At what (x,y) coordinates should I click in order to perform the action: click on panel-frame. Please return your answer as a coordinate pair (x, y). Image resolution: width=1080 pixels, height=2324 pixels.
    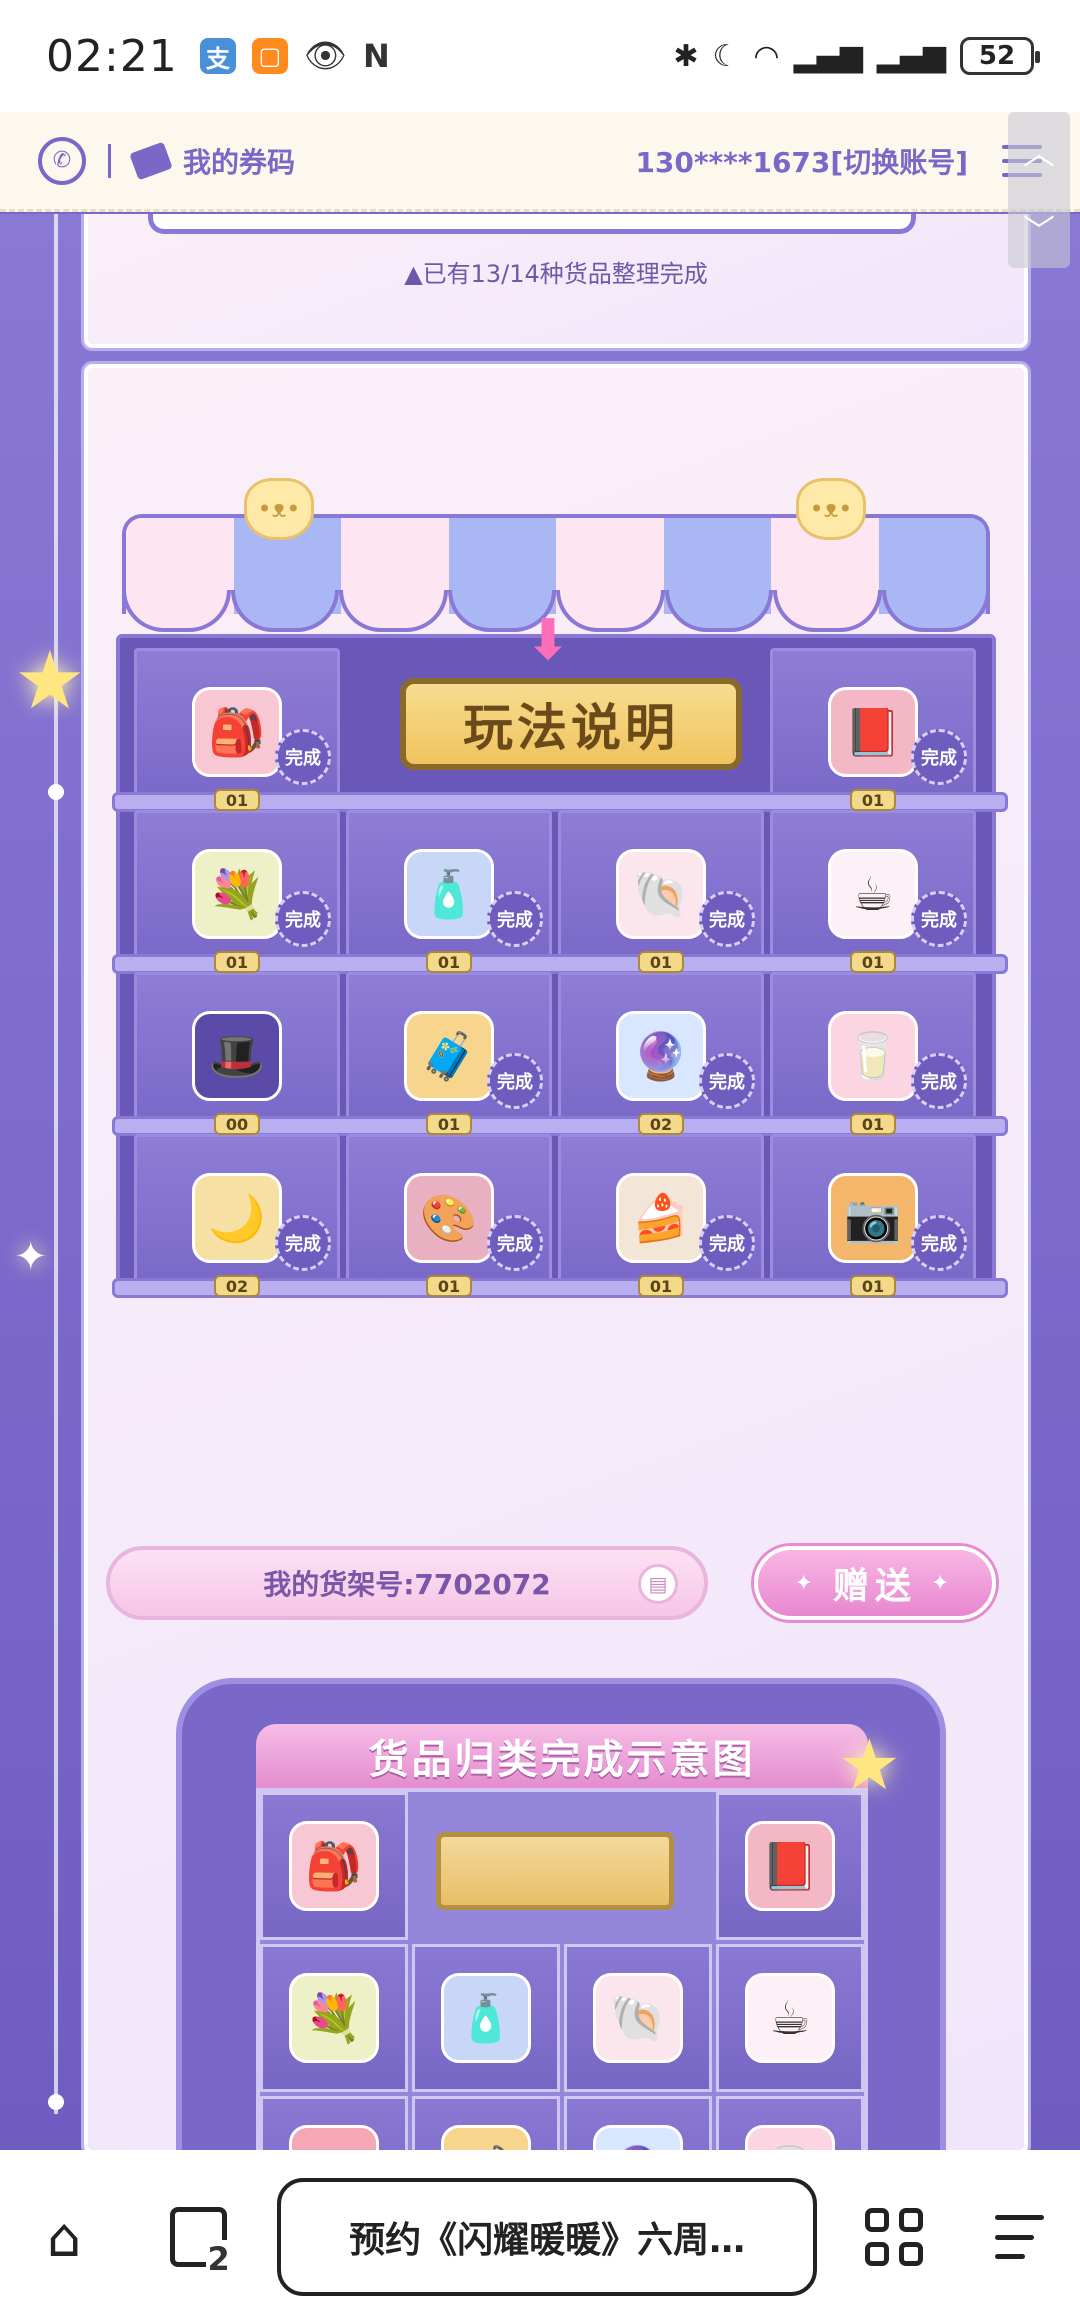
    Looking at the image, I should click on (532, 224).